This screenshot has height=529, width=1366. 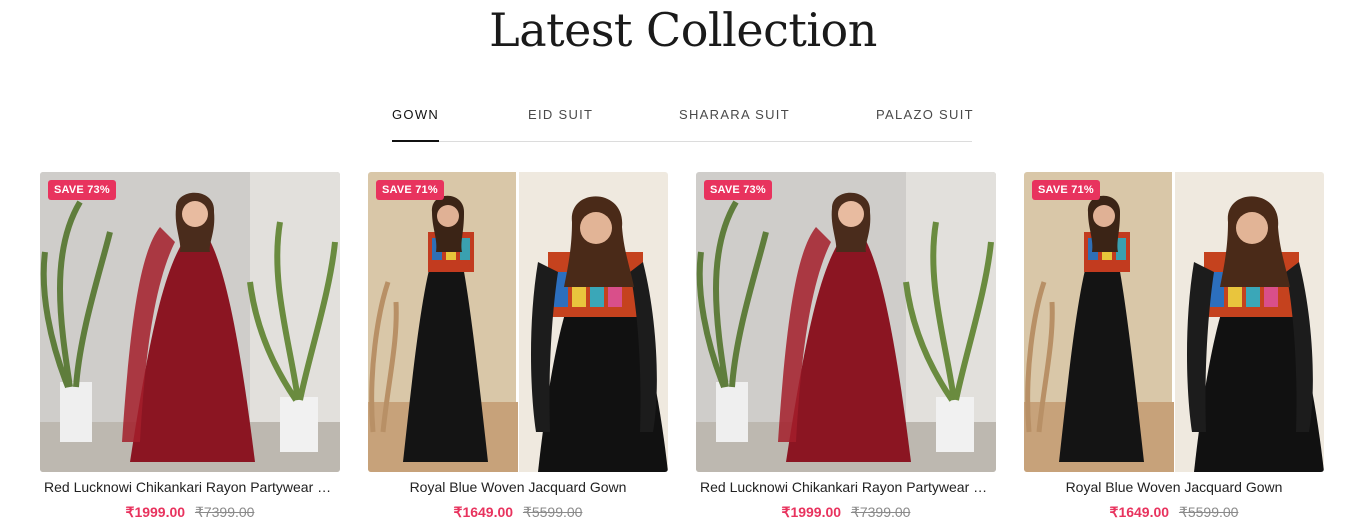 What do you see at coordinates (925, 123) in the screenshot?
I see `tab-palazo-suit: PALAZO SUIT` at bounding box center [925, 123].